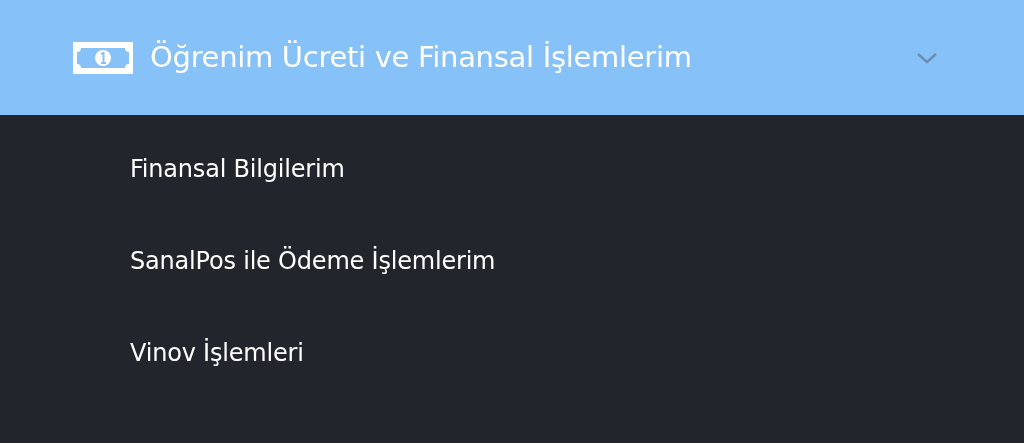  I want to click on chevron-icon, so click(927, 57).